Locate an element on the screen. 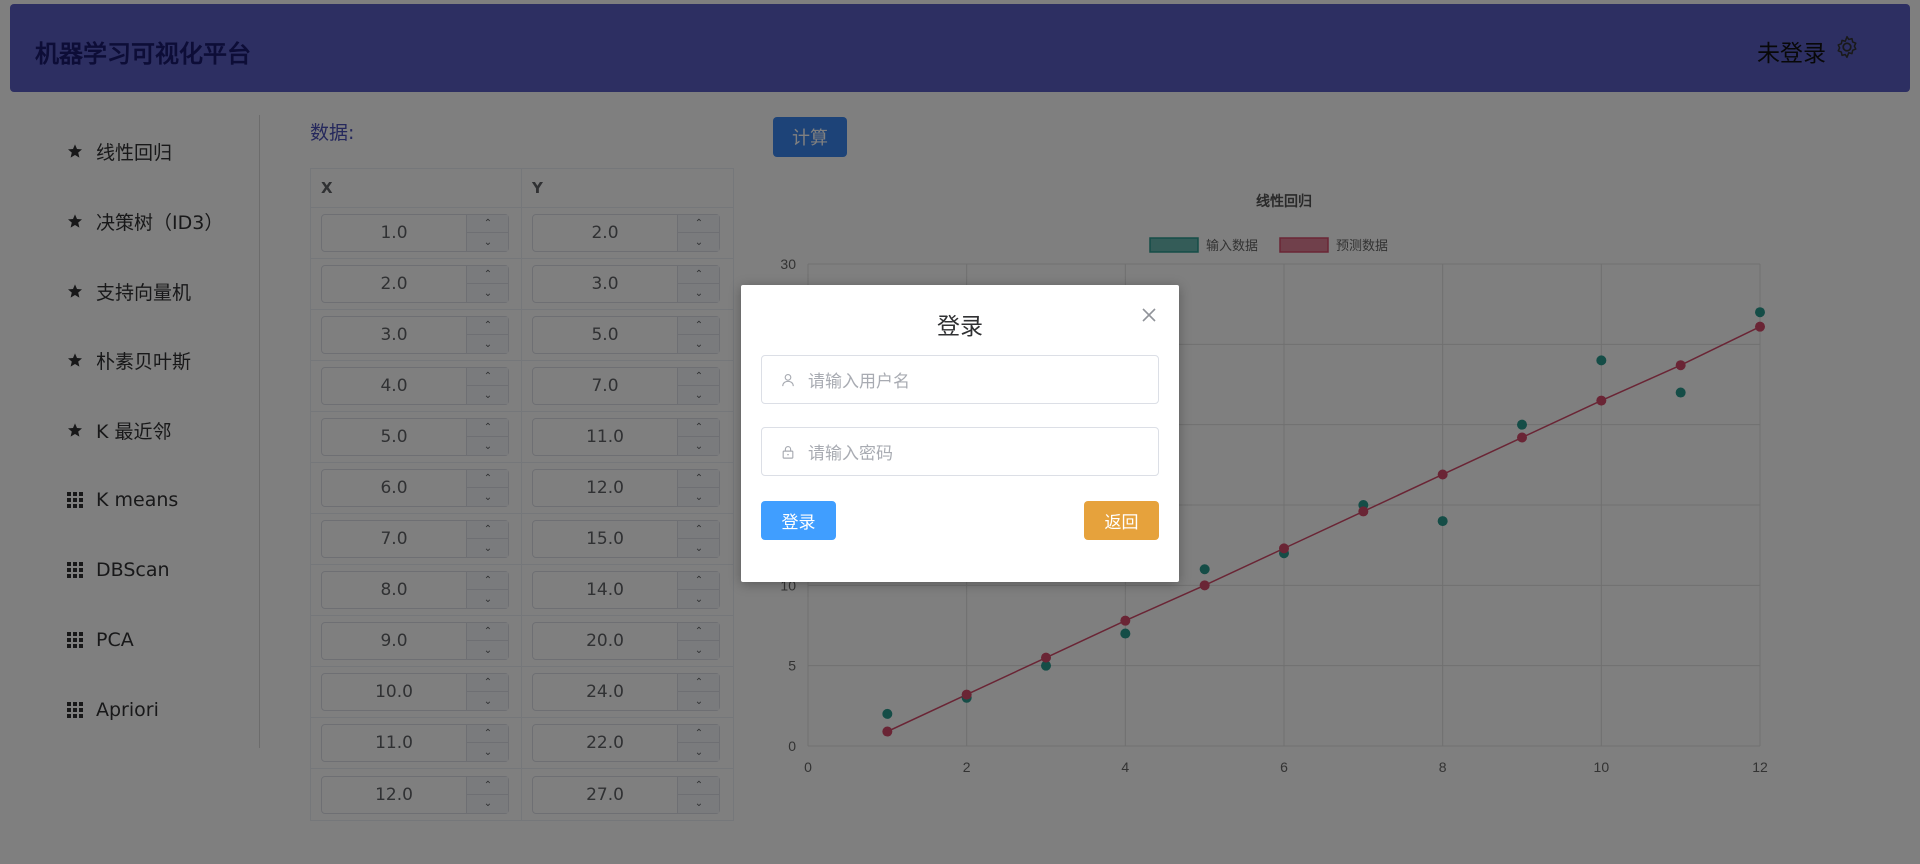 The image size is (1920, 864). login-button: 登录 is located at coordinates (798, 520).